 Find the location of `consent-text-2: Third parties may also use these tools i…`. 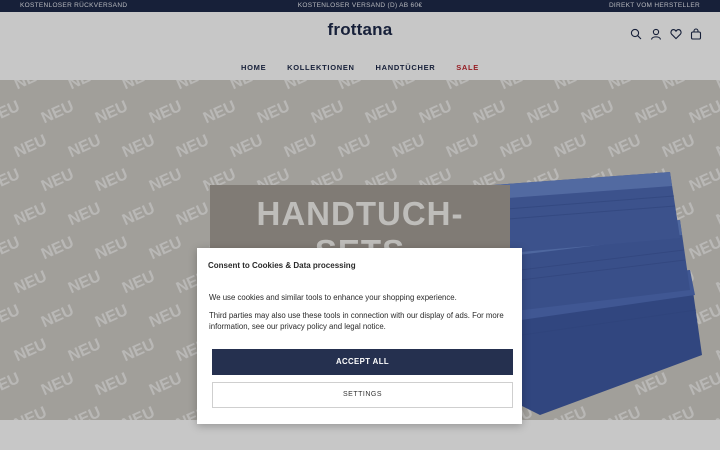

consent-text-2: Third parties may also use these tools i… is located at coordinates (356, 321).